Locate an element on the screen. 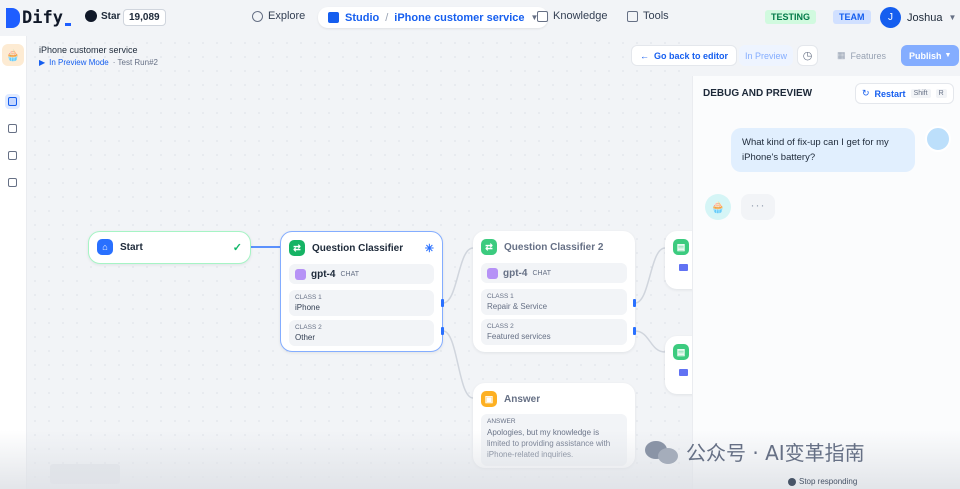 This screenshot has width=960, height=489. stop-icon is located at coordinates (792, 481).